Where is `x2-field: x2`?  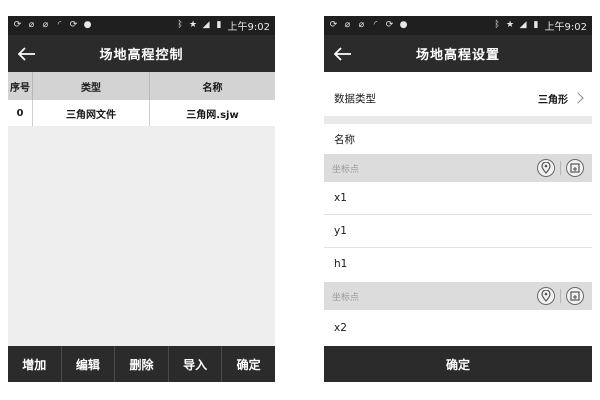
x2-field: x2 is located at coordinates (458, 328).